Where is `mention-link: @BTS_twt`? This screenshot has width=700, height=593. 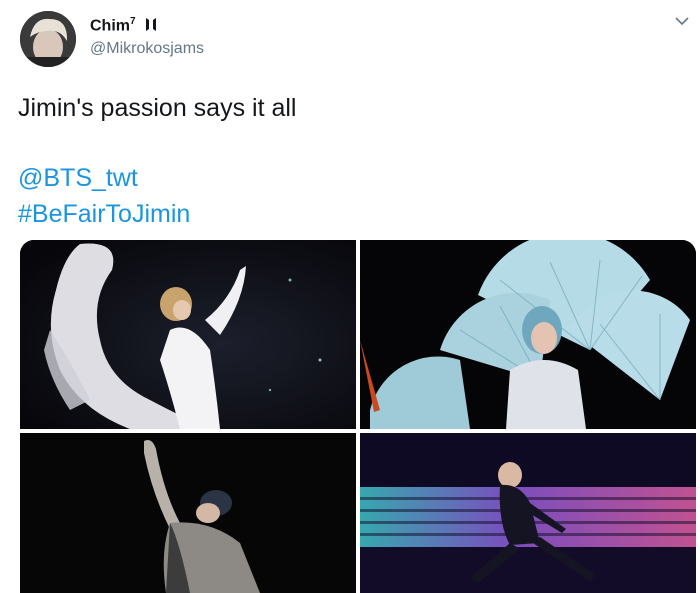
mention-link: @BTS_twt is located at coordinates (78, 178).